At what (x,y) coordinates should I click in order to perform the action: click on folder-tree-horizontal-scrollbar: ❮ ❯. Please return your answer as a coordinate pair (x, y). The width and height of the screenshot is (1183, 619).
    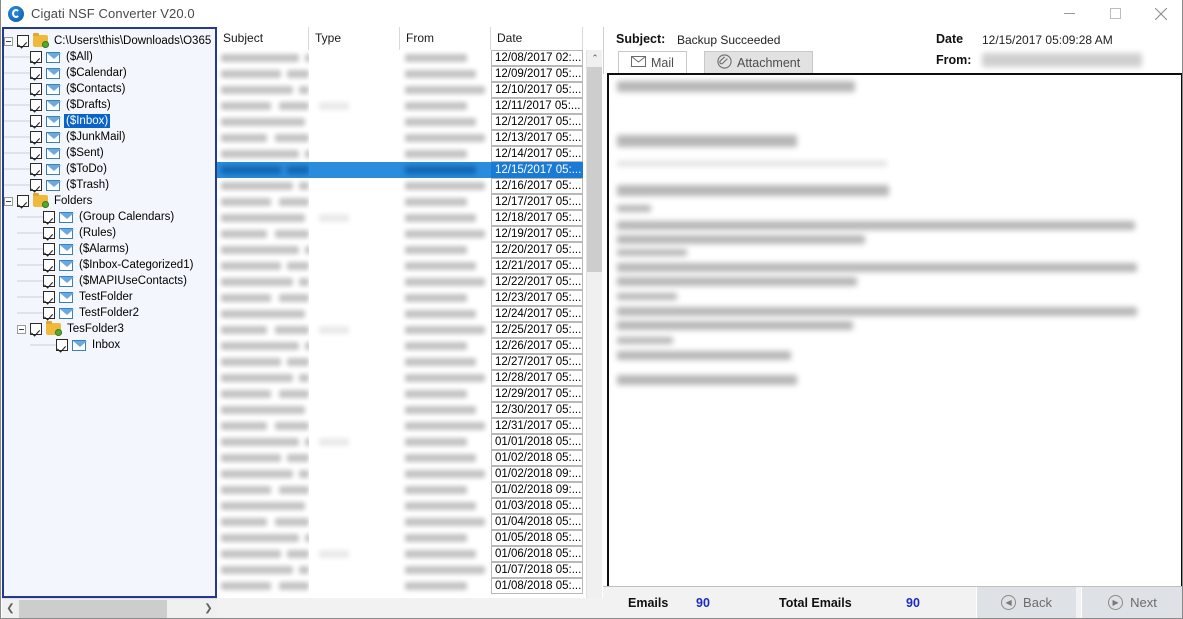
    Looking at the image, I should click on (109, 608).